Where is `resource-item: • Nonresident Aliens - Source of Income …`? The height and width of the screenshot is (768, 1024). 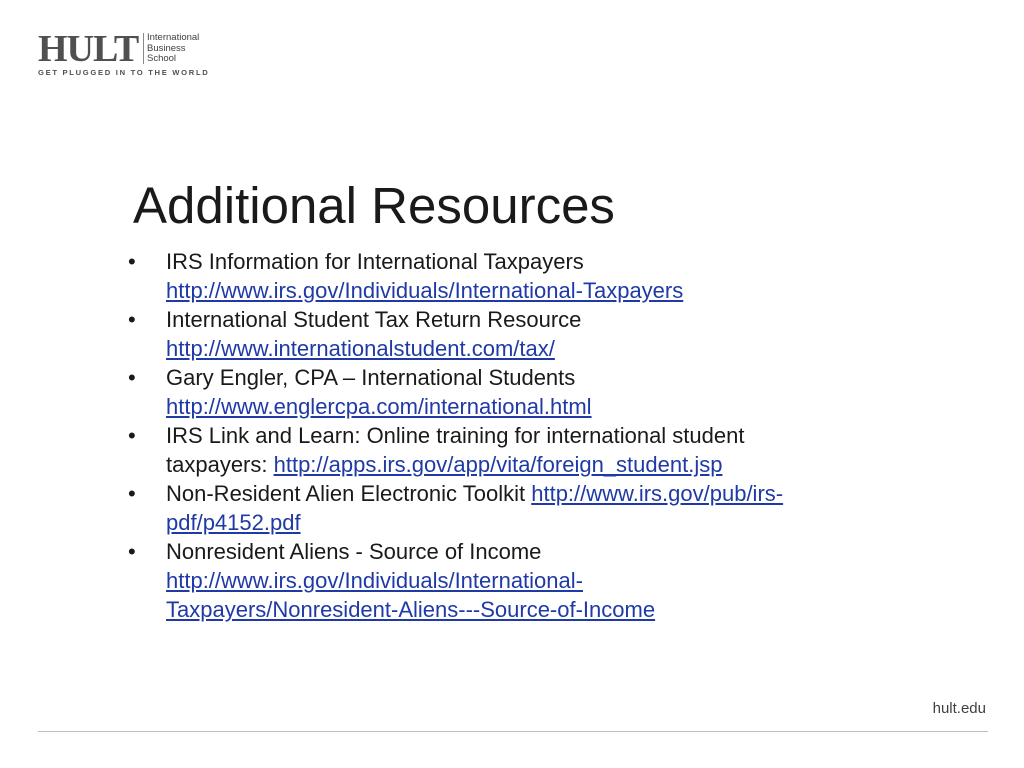
resource-item: • Nonresident Aliens - Source of Income … is located at coordinates (517, 580).